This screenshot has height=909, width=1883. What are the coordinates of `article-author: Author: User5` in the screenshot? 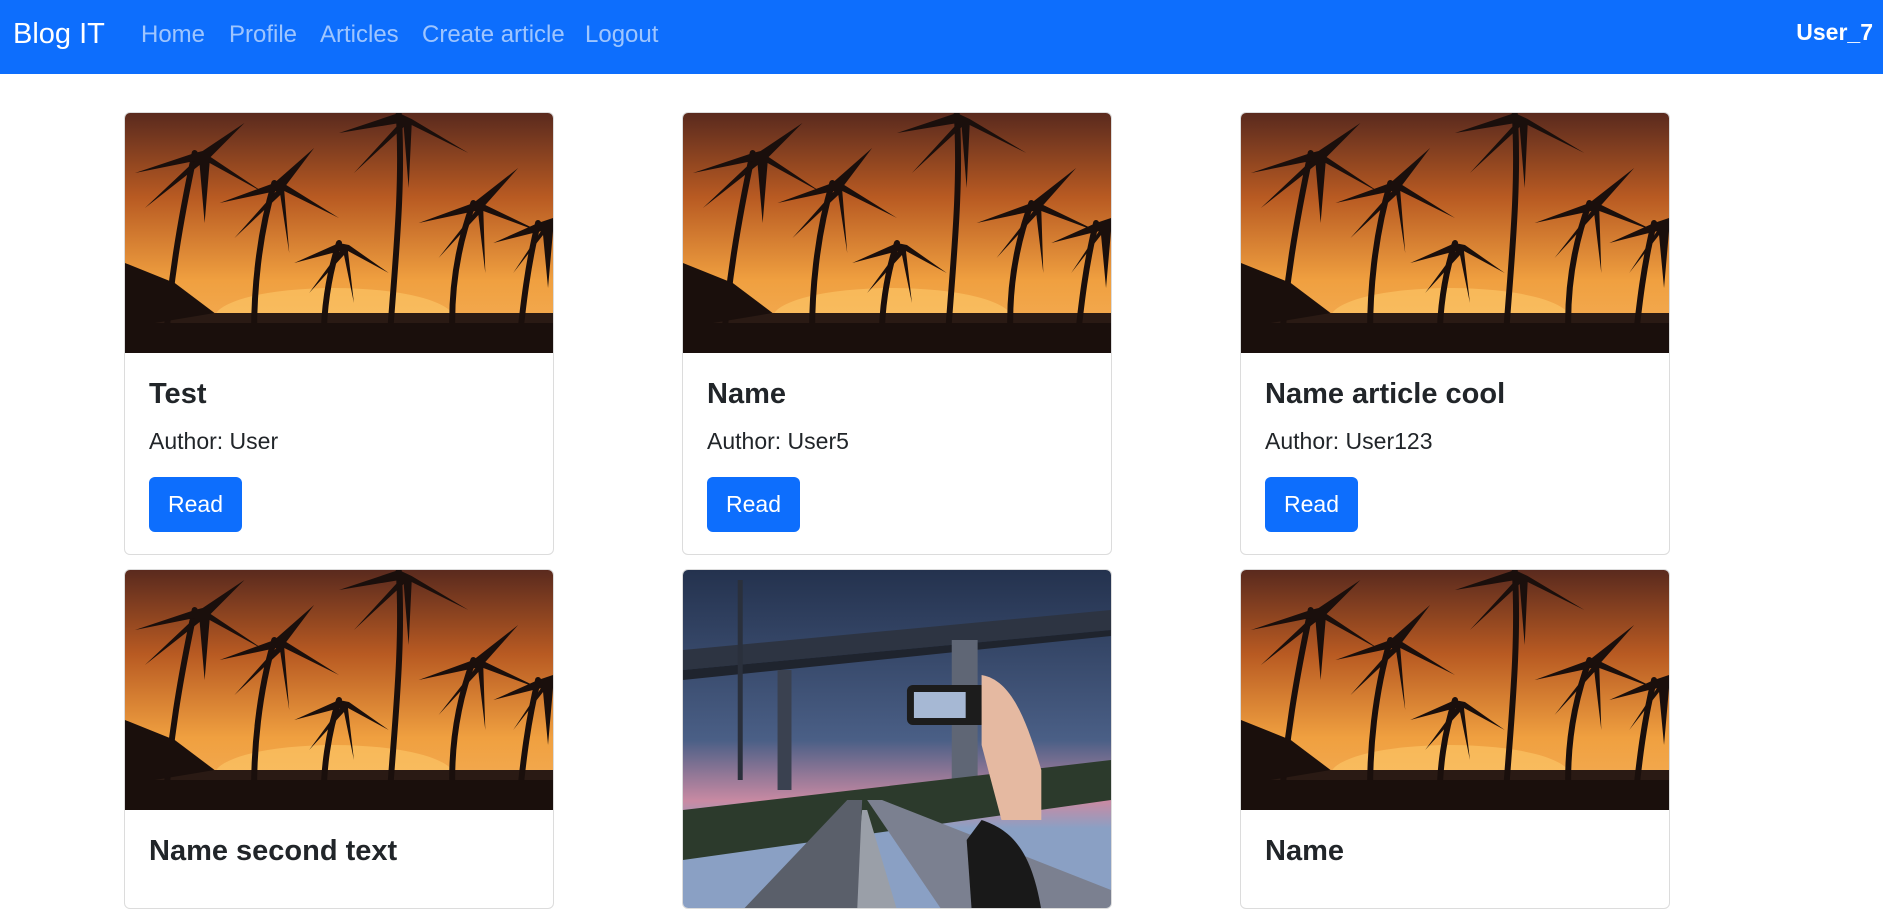 It's located at (778, 440).